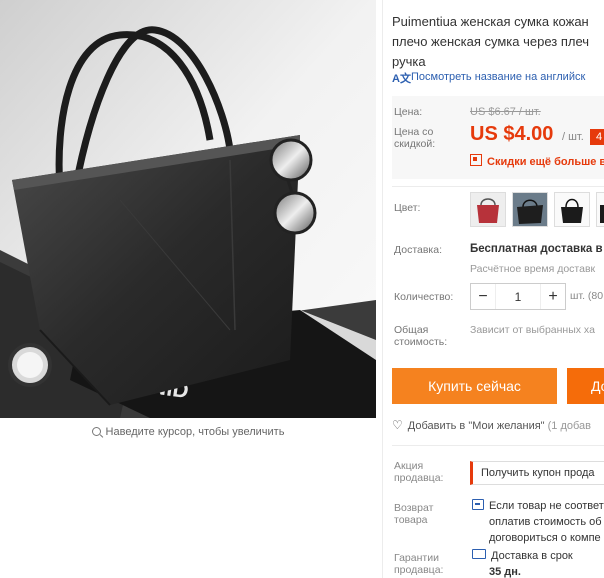 The width and height of the screenshot is (604, 578). Describe the element at coordinates (505, 112) in the screenshot. I see `old-price: US $6.67 / шт.` at that location.